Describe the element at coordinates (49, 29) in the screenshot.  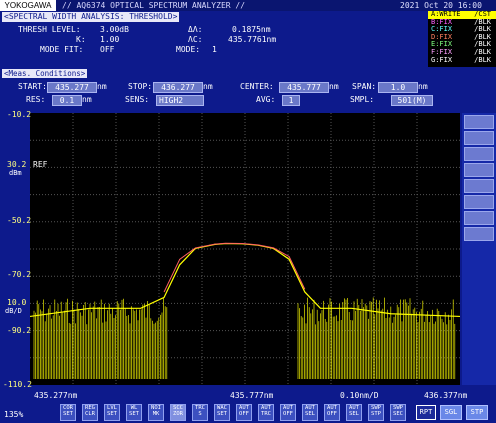
I see `thresh-label: THRESH LEVEL:` at that location.